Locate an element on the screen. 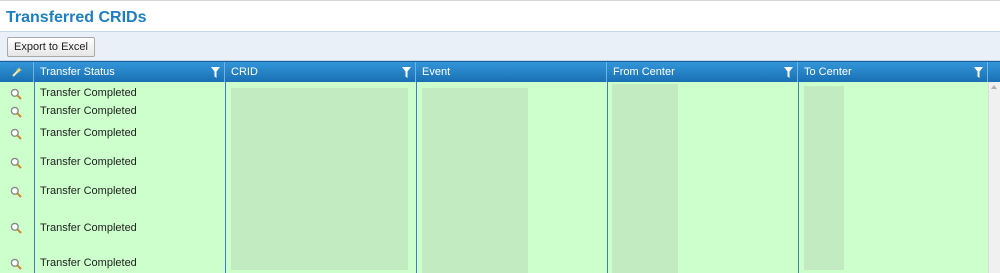 This screenshot has height=273, width=1000. header-action-column is located at coordinates (17, 72).